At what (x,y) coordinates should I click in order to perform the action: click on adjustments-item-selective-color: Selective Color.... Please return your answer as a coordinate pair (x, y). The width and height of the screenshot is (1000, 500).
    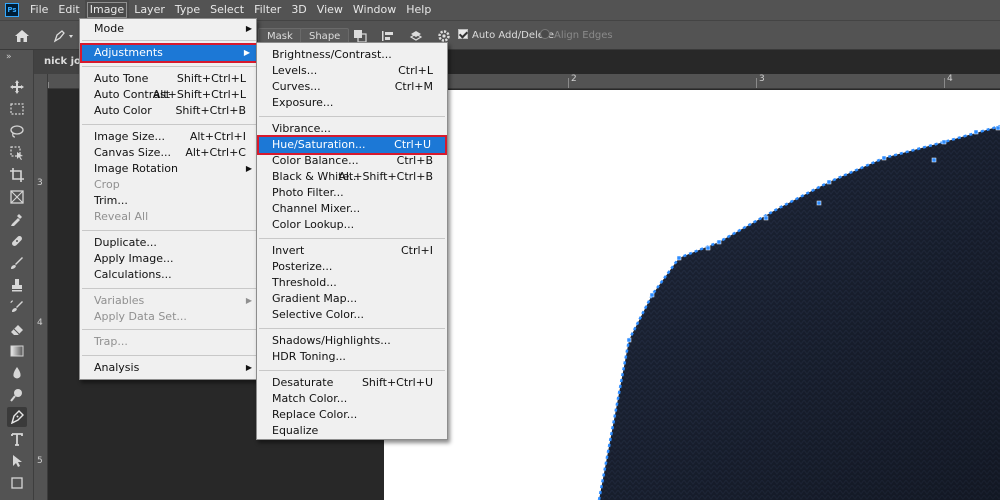
    Looking at the image, I should click on (352, 315).